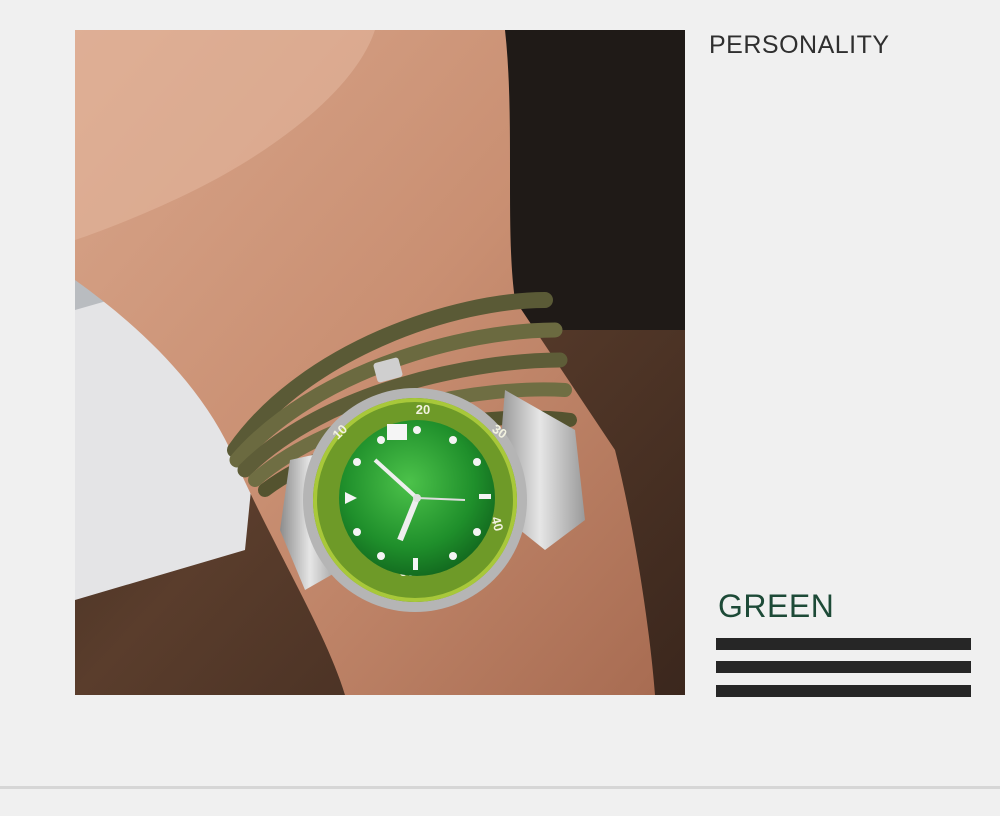 The image size is (1000, 816). Describe the element at coordinates (500, 787) in the screenshot. I see `divider` at that location.